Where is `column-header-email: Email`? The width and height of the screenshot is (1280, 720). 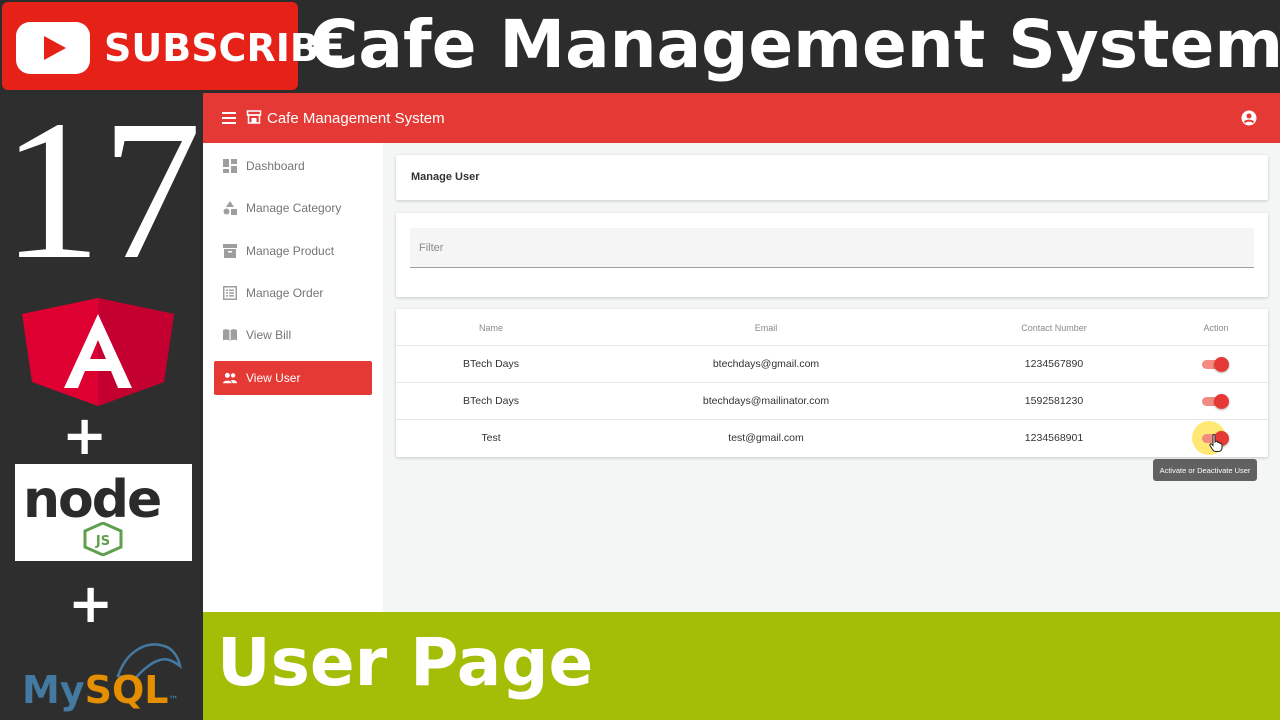 column-header-email: Email is located at coordinates (766, 328).